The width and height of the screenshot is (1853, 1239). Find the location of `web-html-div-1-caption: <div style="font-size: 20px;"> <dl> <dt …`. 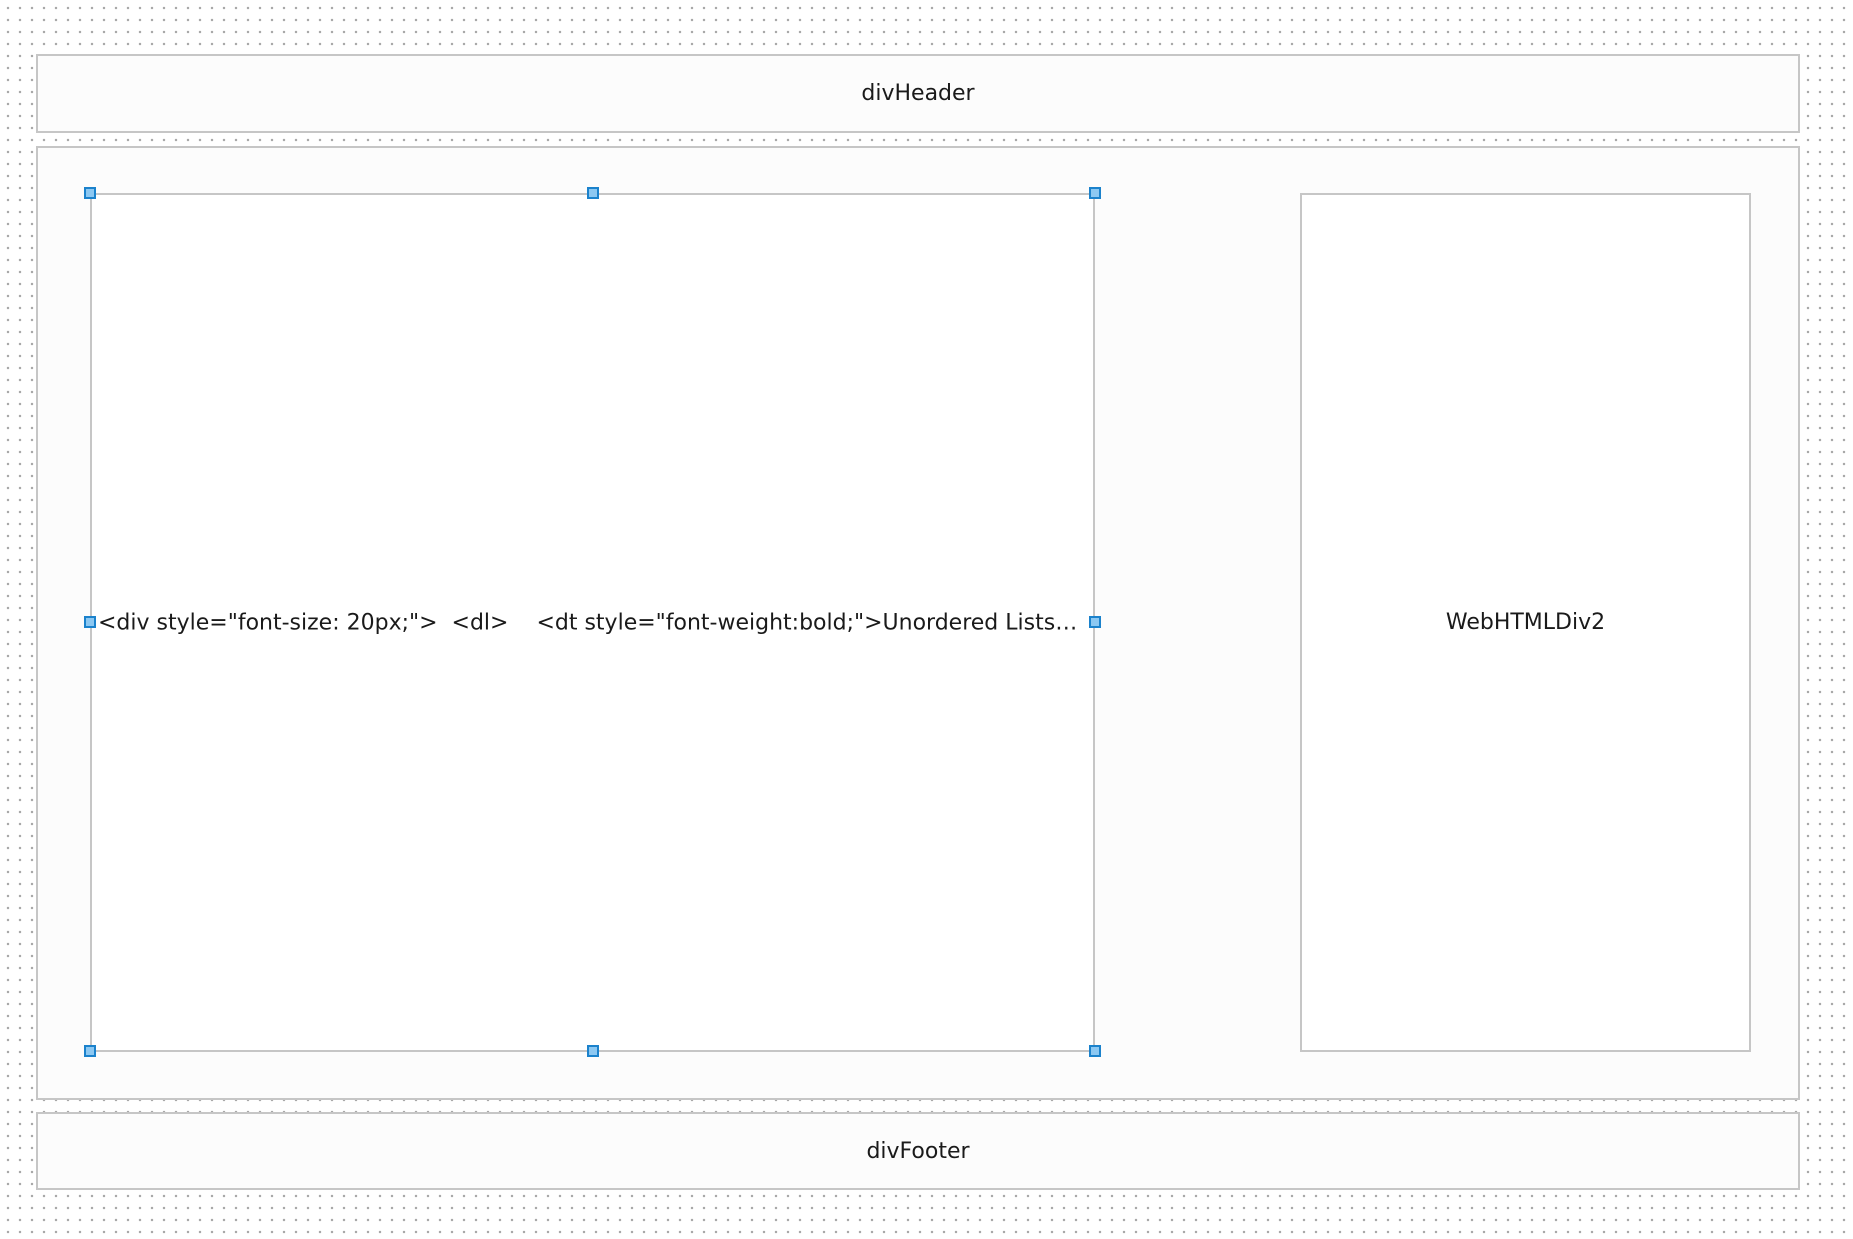

web-html-div-1-caption: <div style="font-size: 20px;"> <dl> <dt … is located at coordinates (590, 622).